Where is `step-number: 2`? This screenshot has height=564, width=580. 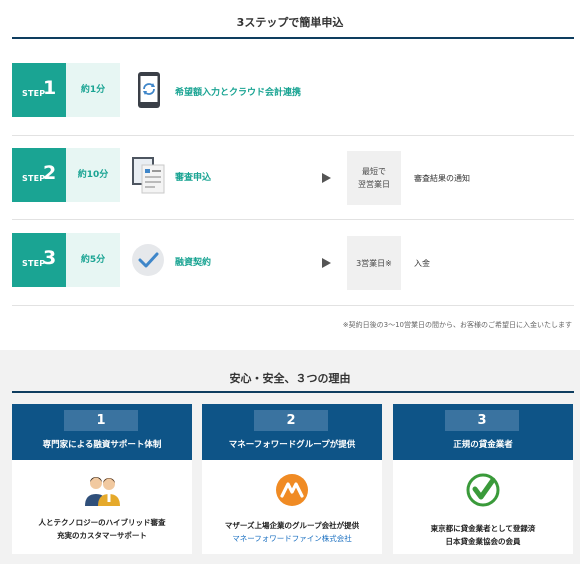 step-number: 2 is located at coordinates (50, 173).